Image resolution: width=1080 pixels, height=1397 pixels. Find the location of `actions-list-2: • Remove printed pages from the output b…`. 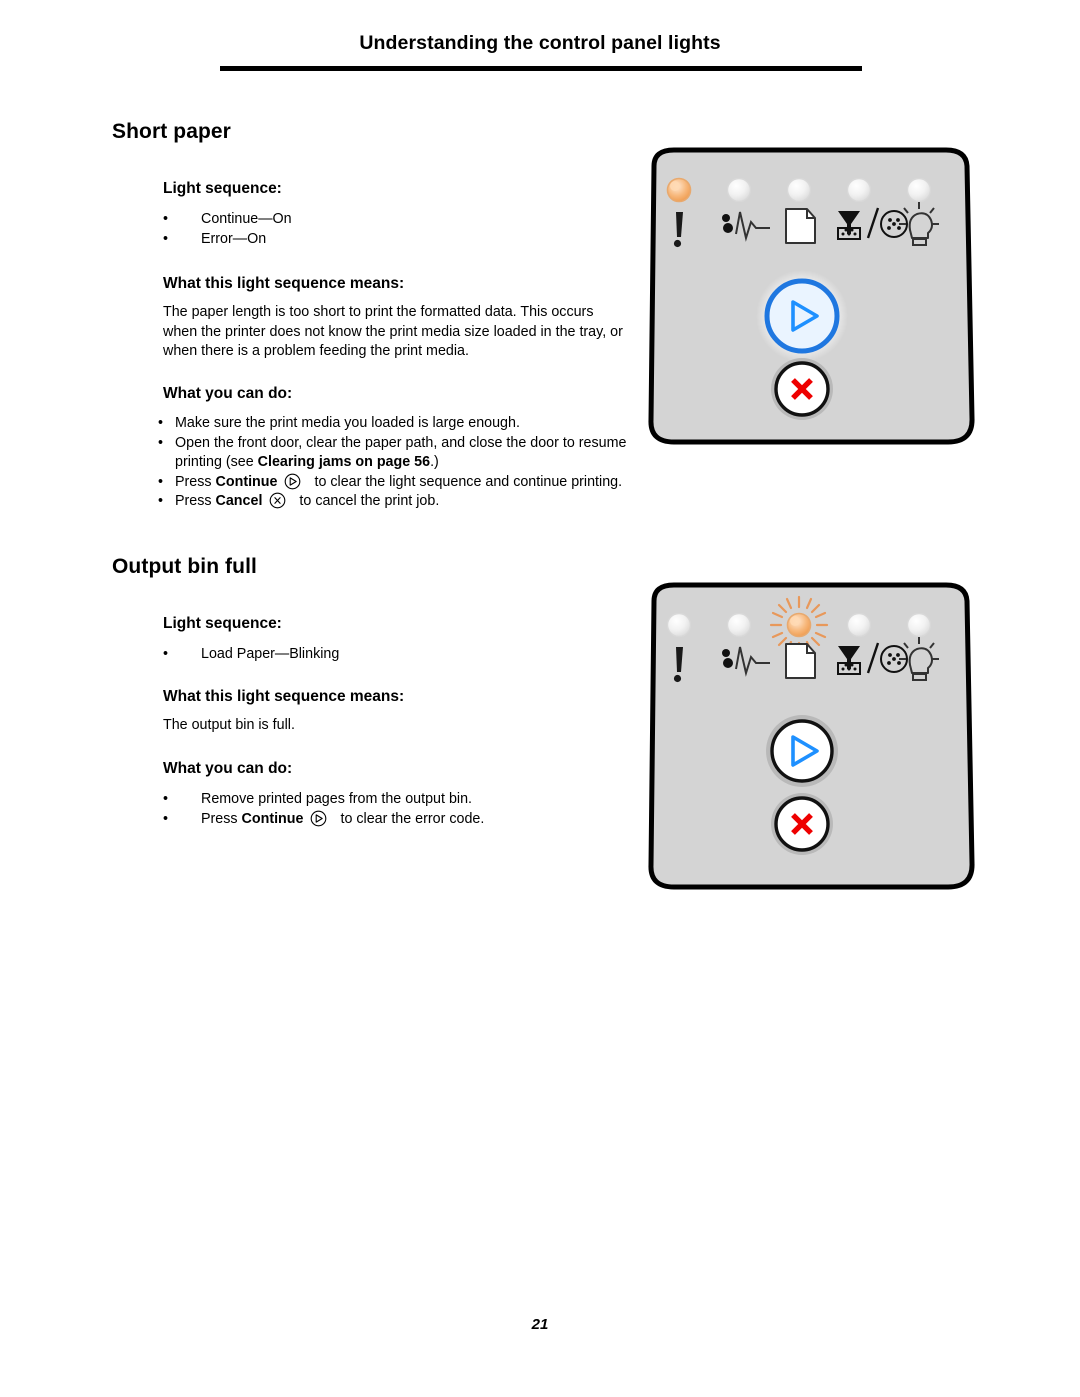

actions-list-2: • Remove printed pages from the output b… is located at coordinates (408, 809).